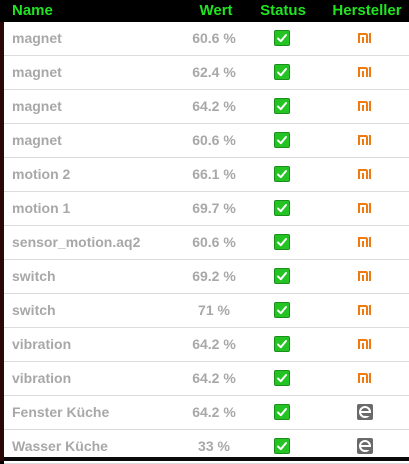 The height and width of the screenshot is (464, 409). What do you see at coordinates (283, 11) in the screenshot?
I see `column-header-status: Status` at bounding box center [283, 11].